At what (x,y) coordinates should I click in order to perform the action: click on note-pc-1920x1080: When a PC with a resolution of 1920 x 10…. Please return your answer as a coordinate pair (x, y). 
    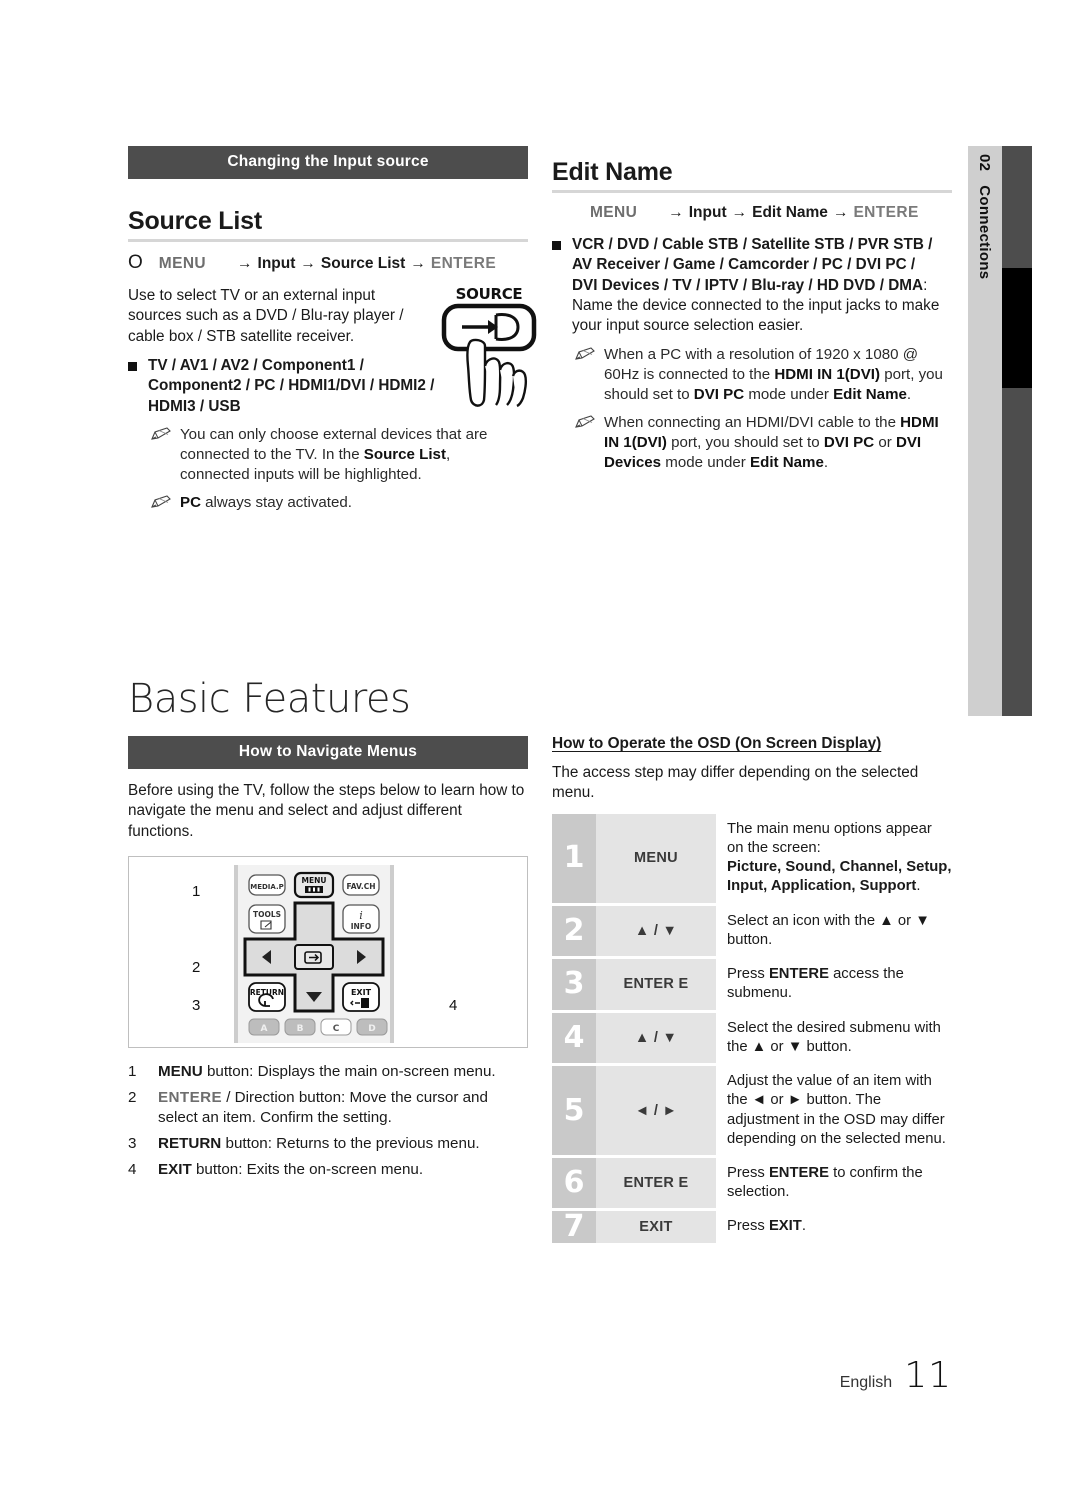
    Looking at the image, I should click on (752, 375).